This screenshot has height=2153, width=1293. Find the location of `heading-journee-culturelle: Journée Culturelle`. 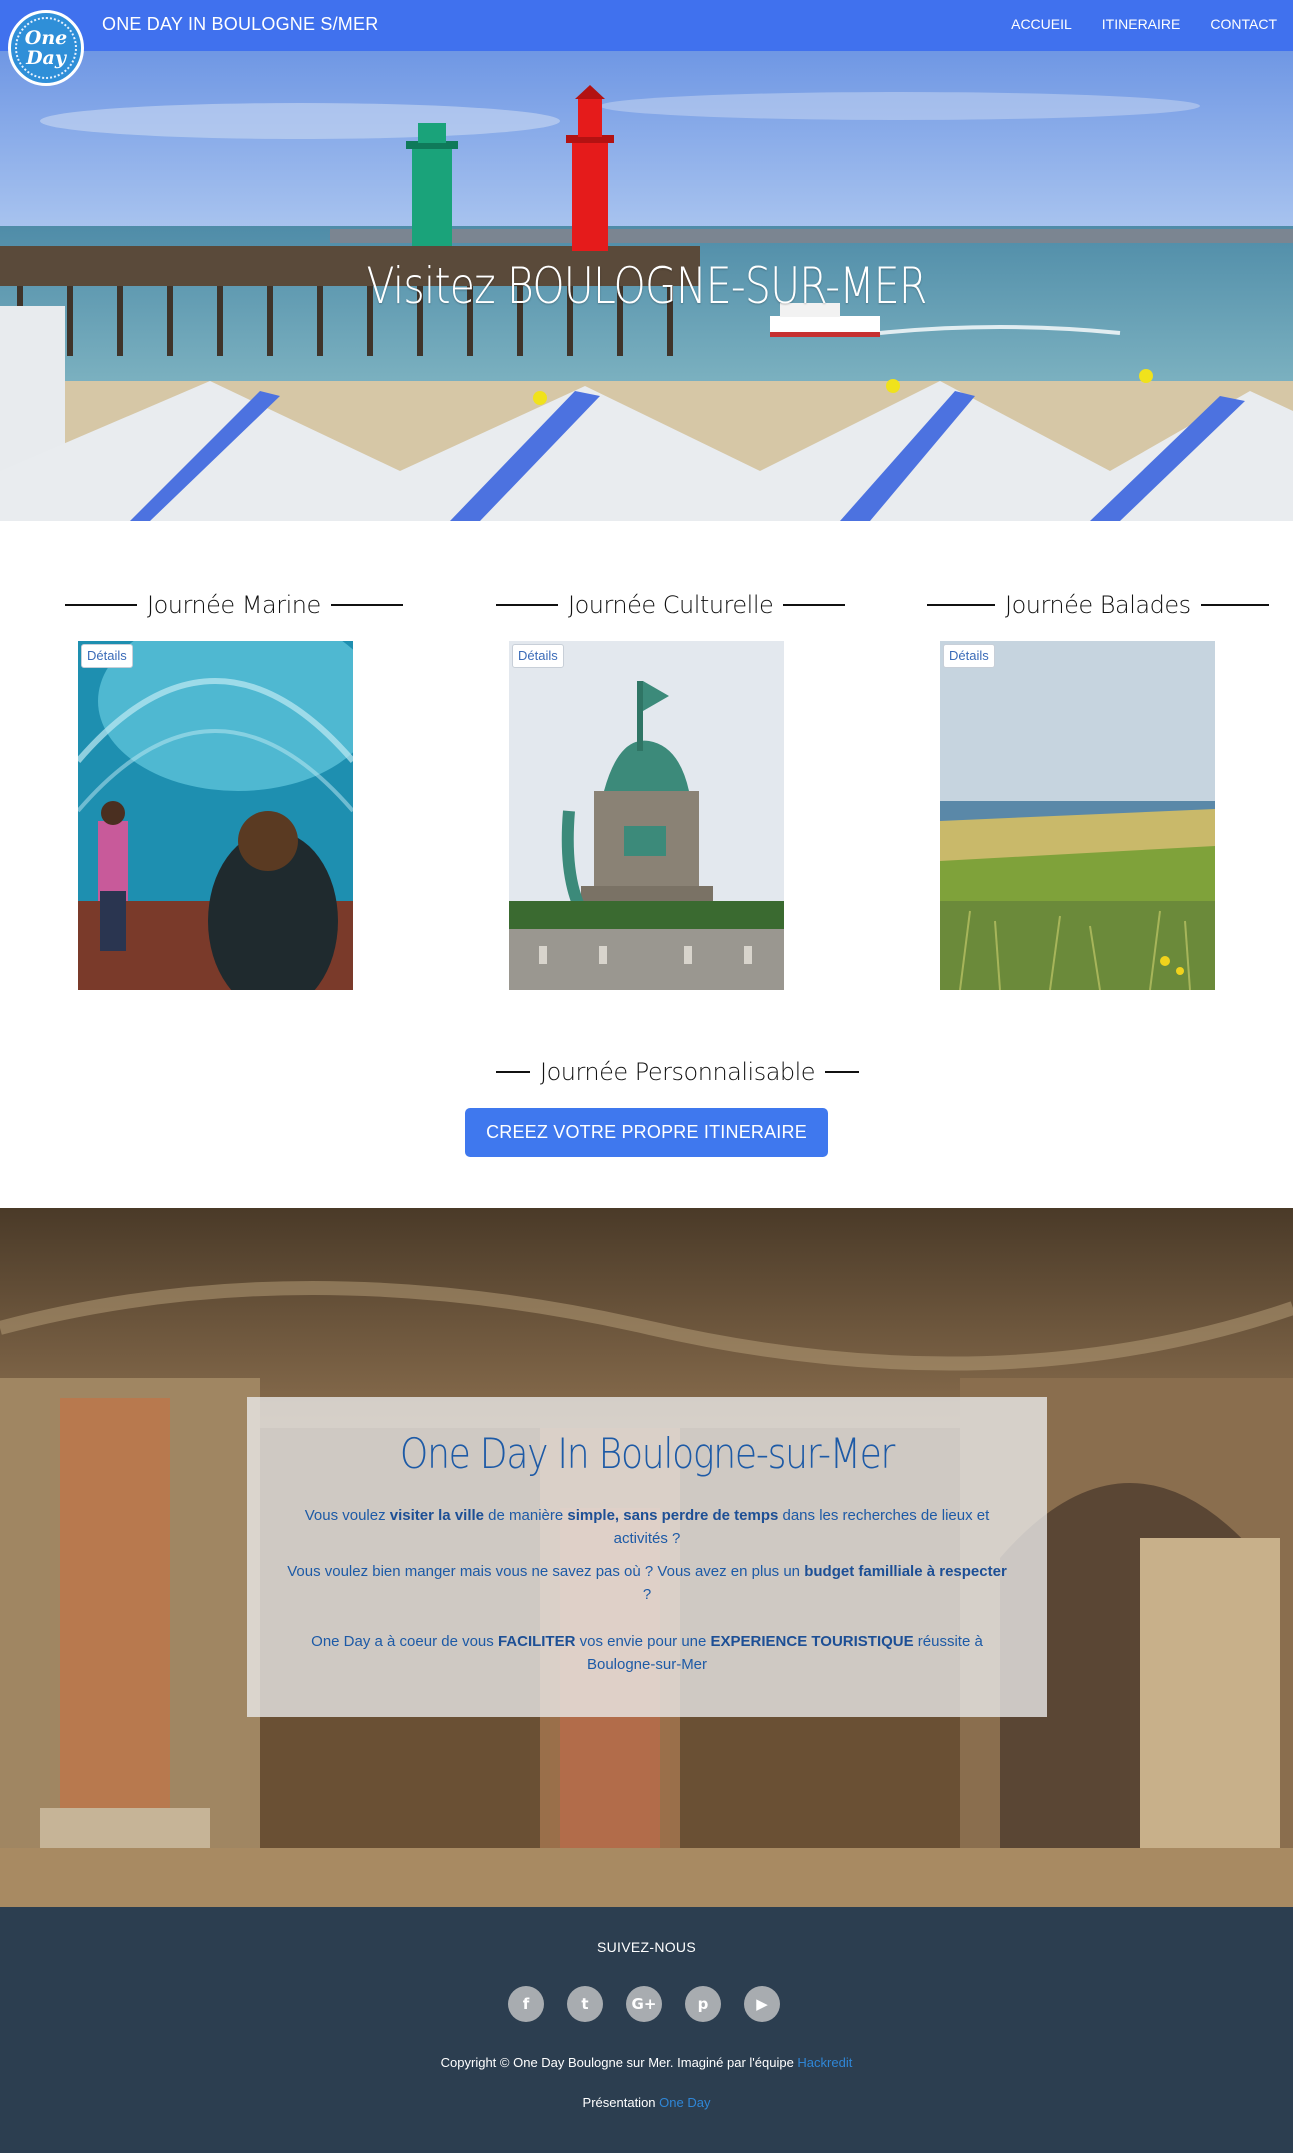

heading-journee-culturelle: Journée Culturelle is located at coordinates (671, 605).